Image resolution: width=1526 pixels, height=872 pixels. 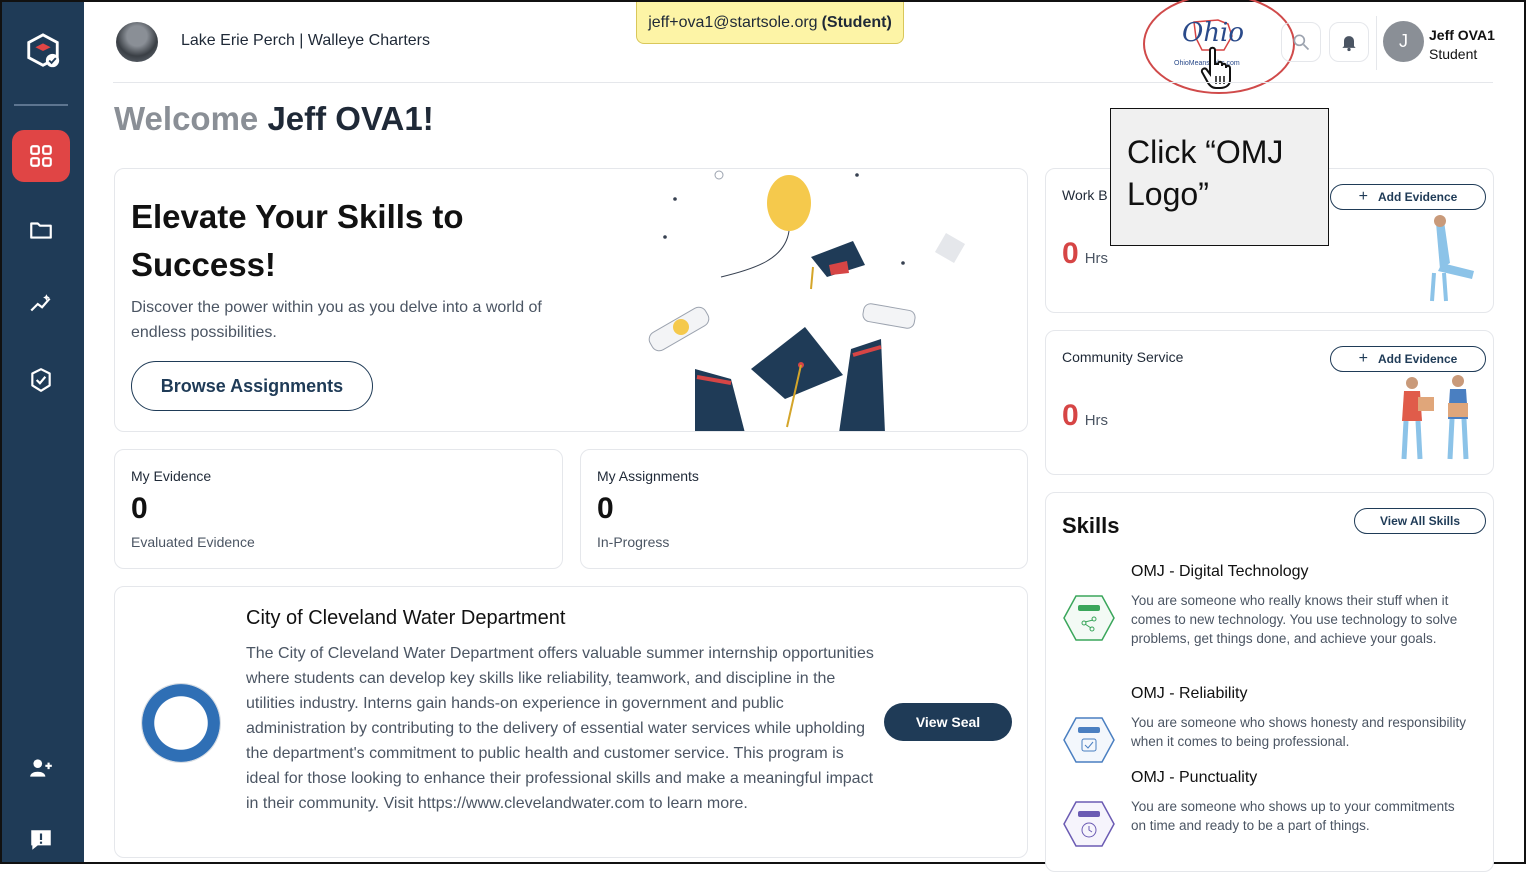 What do you see at coordinates (1220, 571) in the screenshot?
I see `skill-title: OMJ - Digital Technology` at bounding box center [1220, 571].